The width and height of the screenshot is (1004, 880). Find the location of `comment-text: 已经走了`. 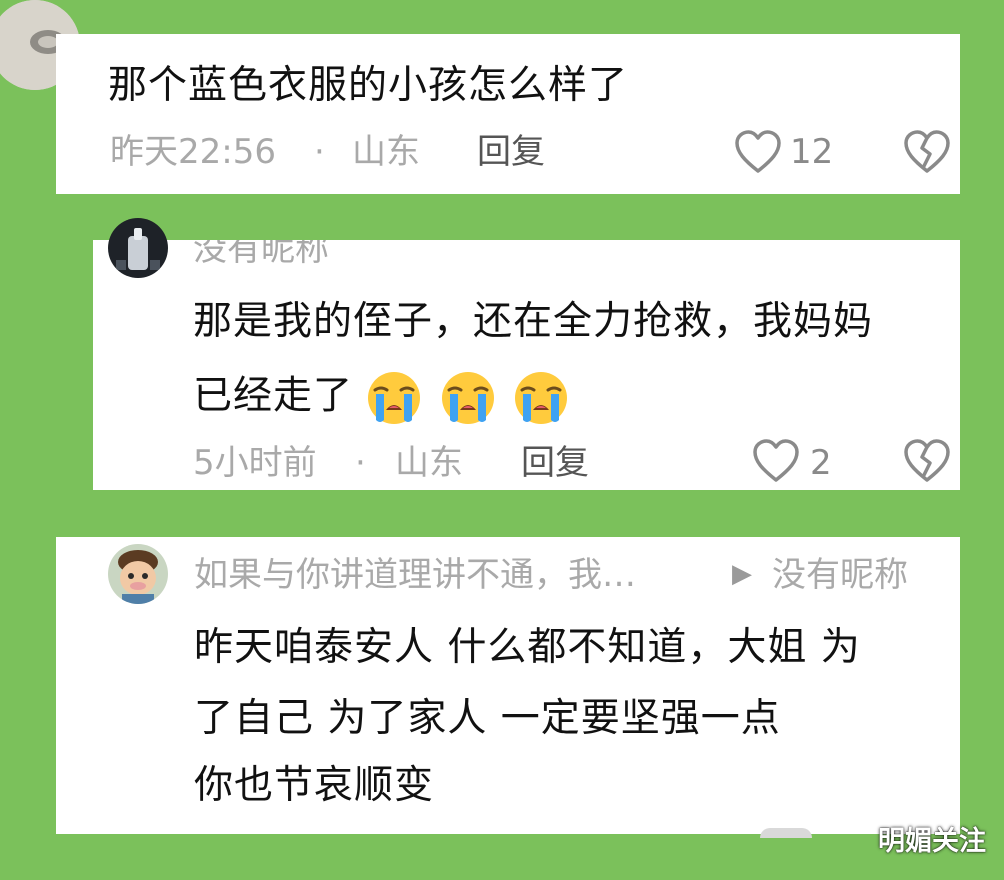

comment-text: 已经走了 is located at coordinates (273, 396).